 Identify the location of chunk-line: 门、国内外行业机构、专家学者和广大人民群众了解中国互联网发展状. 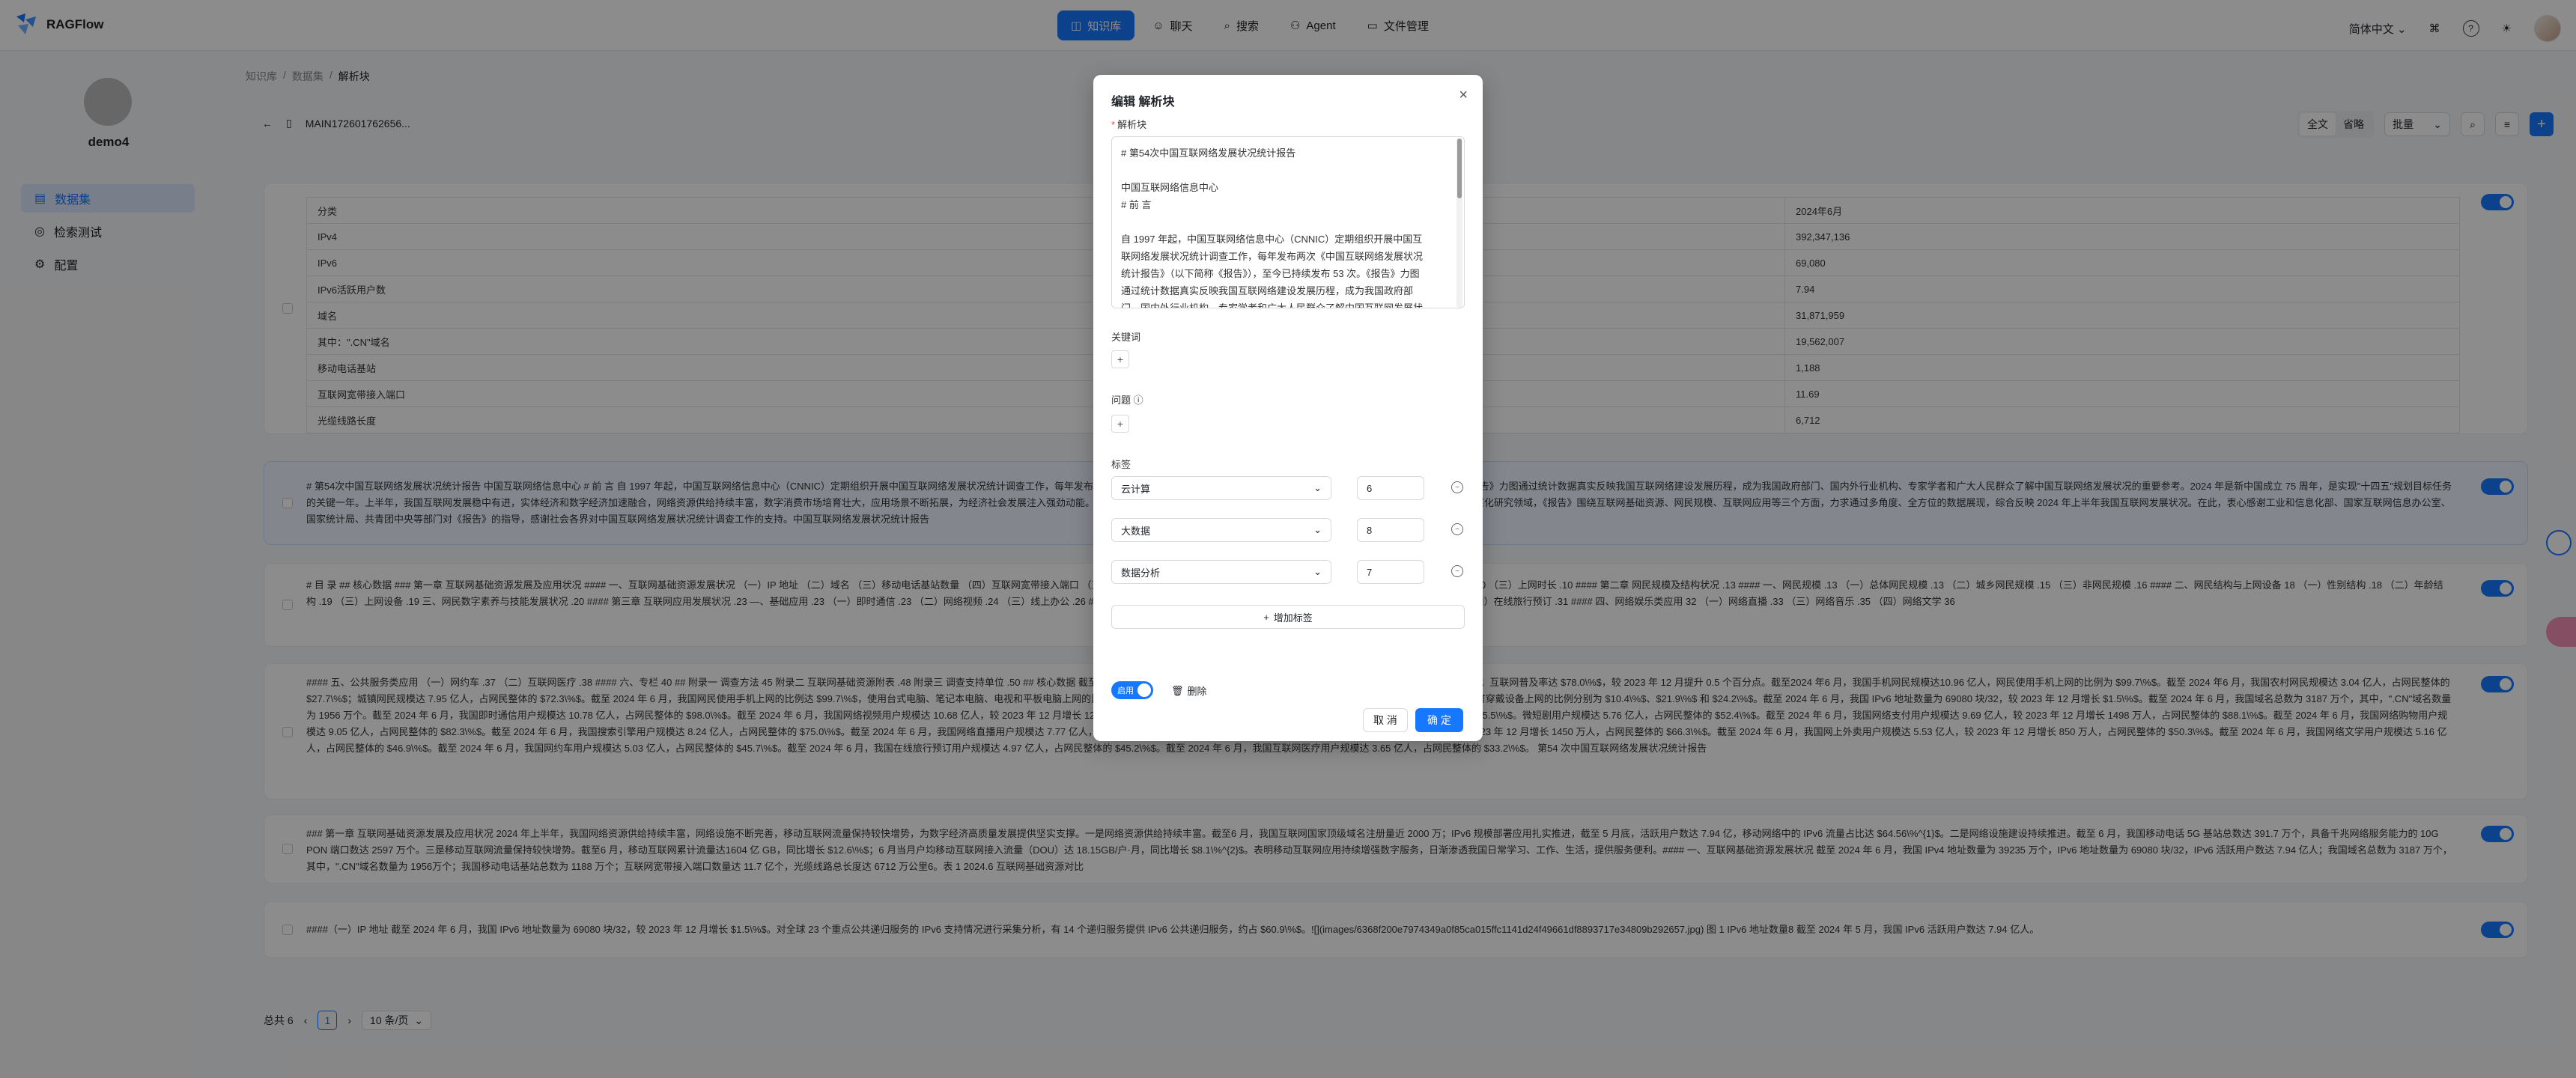
(1272, 305).